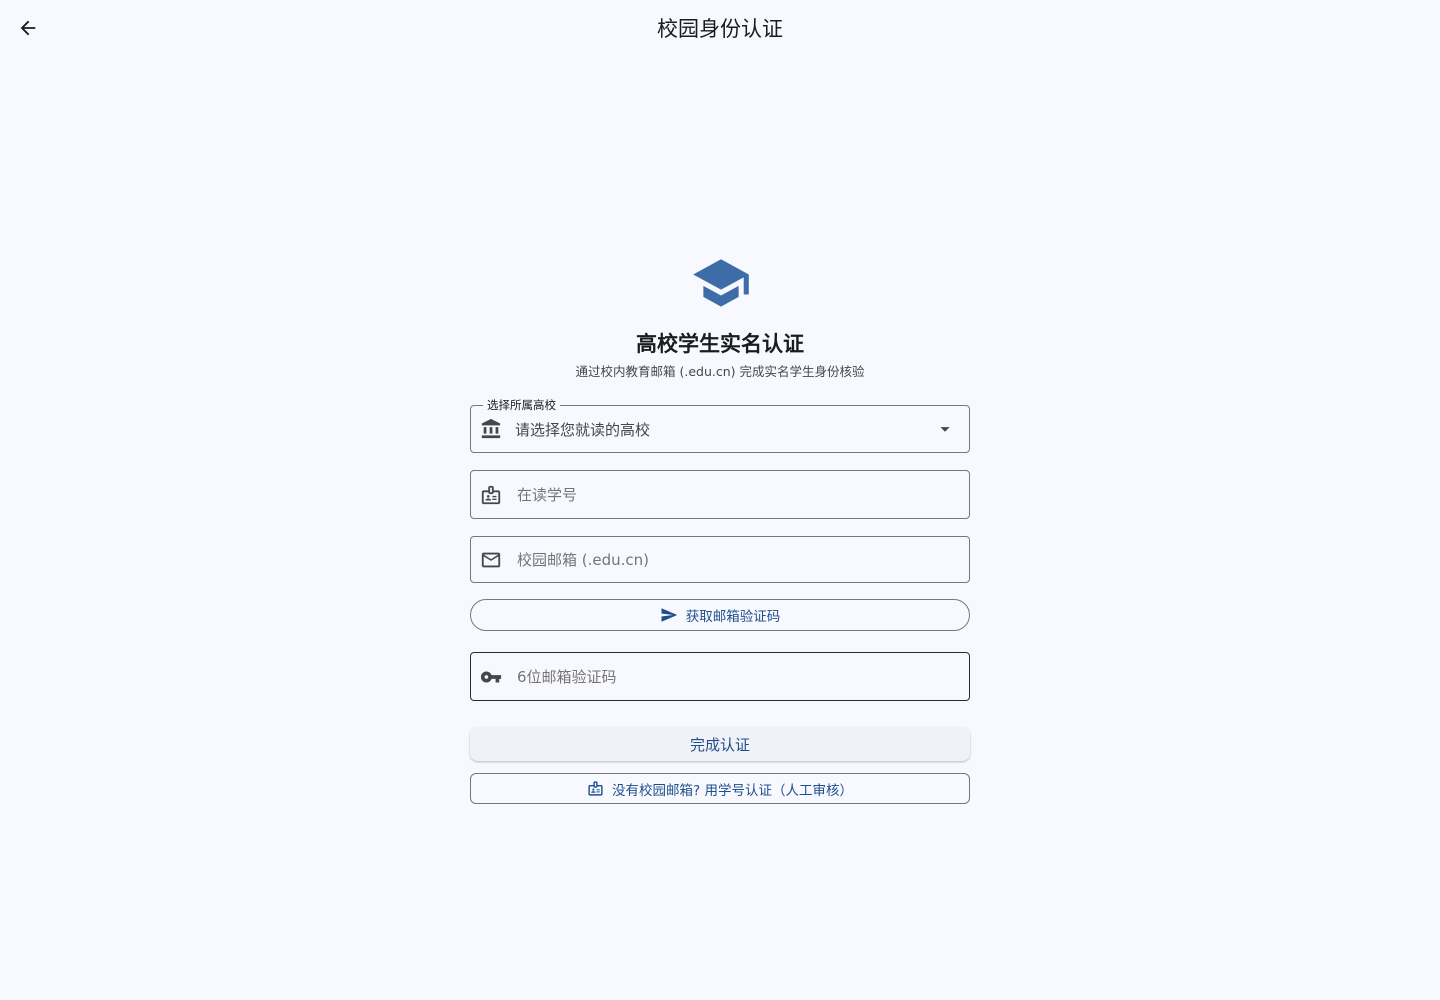 The height and width of the screenshot is (1000, 1440). I want to click on email-field, so click(720, 559).